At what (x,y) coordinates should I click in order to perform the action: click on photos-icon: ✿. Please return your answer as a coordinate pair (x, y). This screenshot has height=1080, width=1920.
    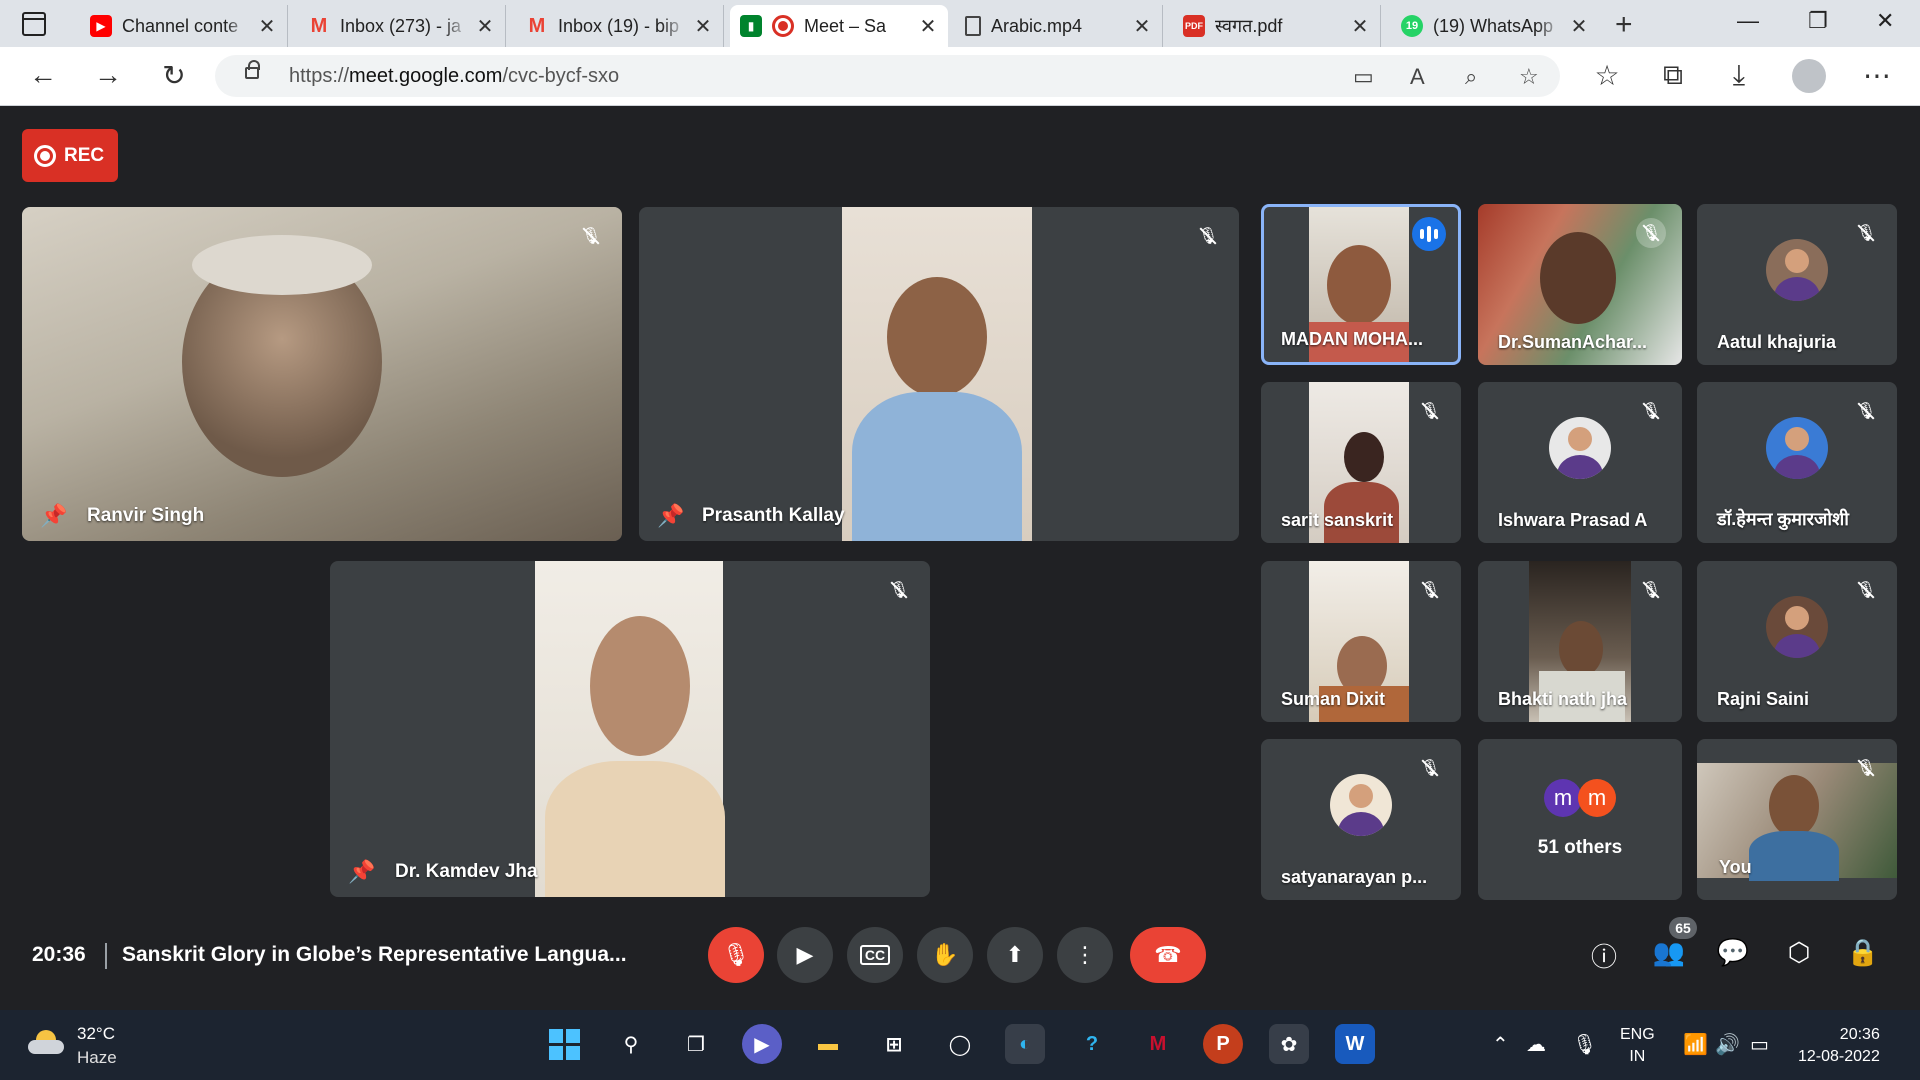
    Looking at the image, I should click on (1289, 1044).